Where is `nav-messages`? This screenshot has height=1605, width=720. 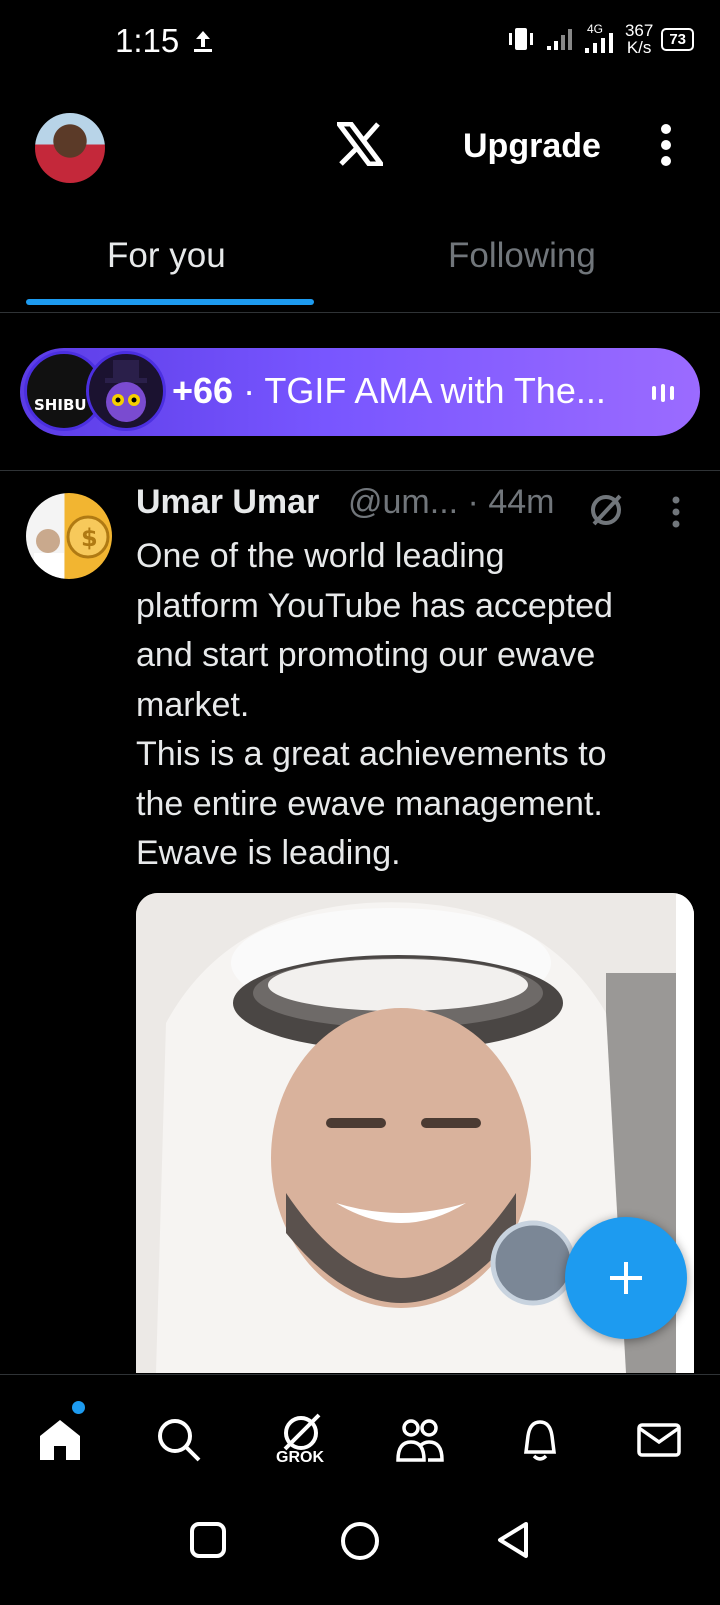
nav-messages is located at coordinates (659, 1440).